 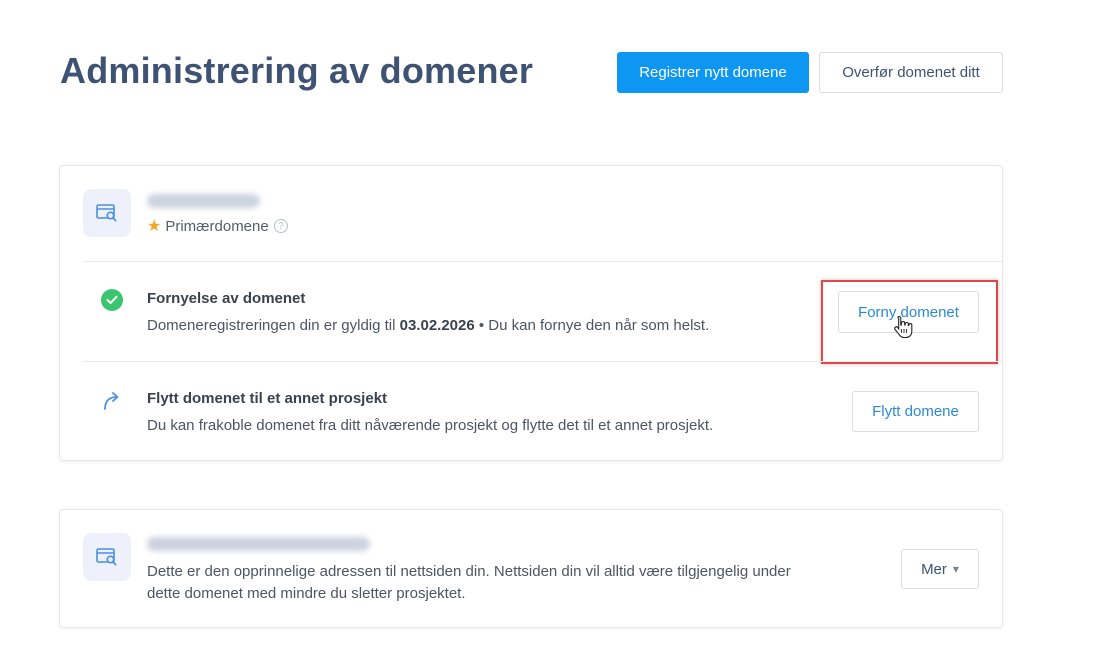 What do you see at coordinates (112, 300) in the screenshot?
I see `check-circle-icon` at bounding box center [112, 300].